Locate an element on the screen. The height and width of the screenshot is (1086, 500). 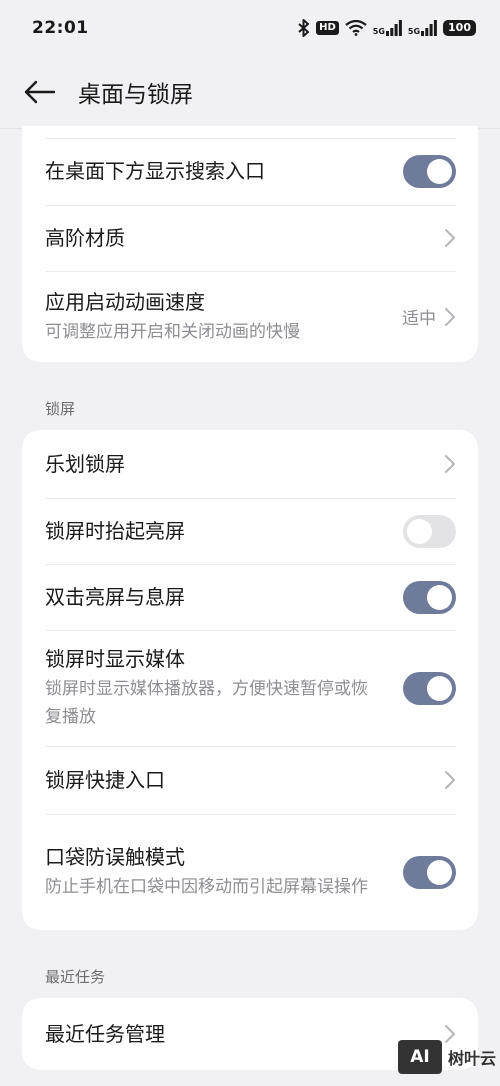
setting-row-lehua-lock: 乐划锁屏 is located at coordinates (250, 464).